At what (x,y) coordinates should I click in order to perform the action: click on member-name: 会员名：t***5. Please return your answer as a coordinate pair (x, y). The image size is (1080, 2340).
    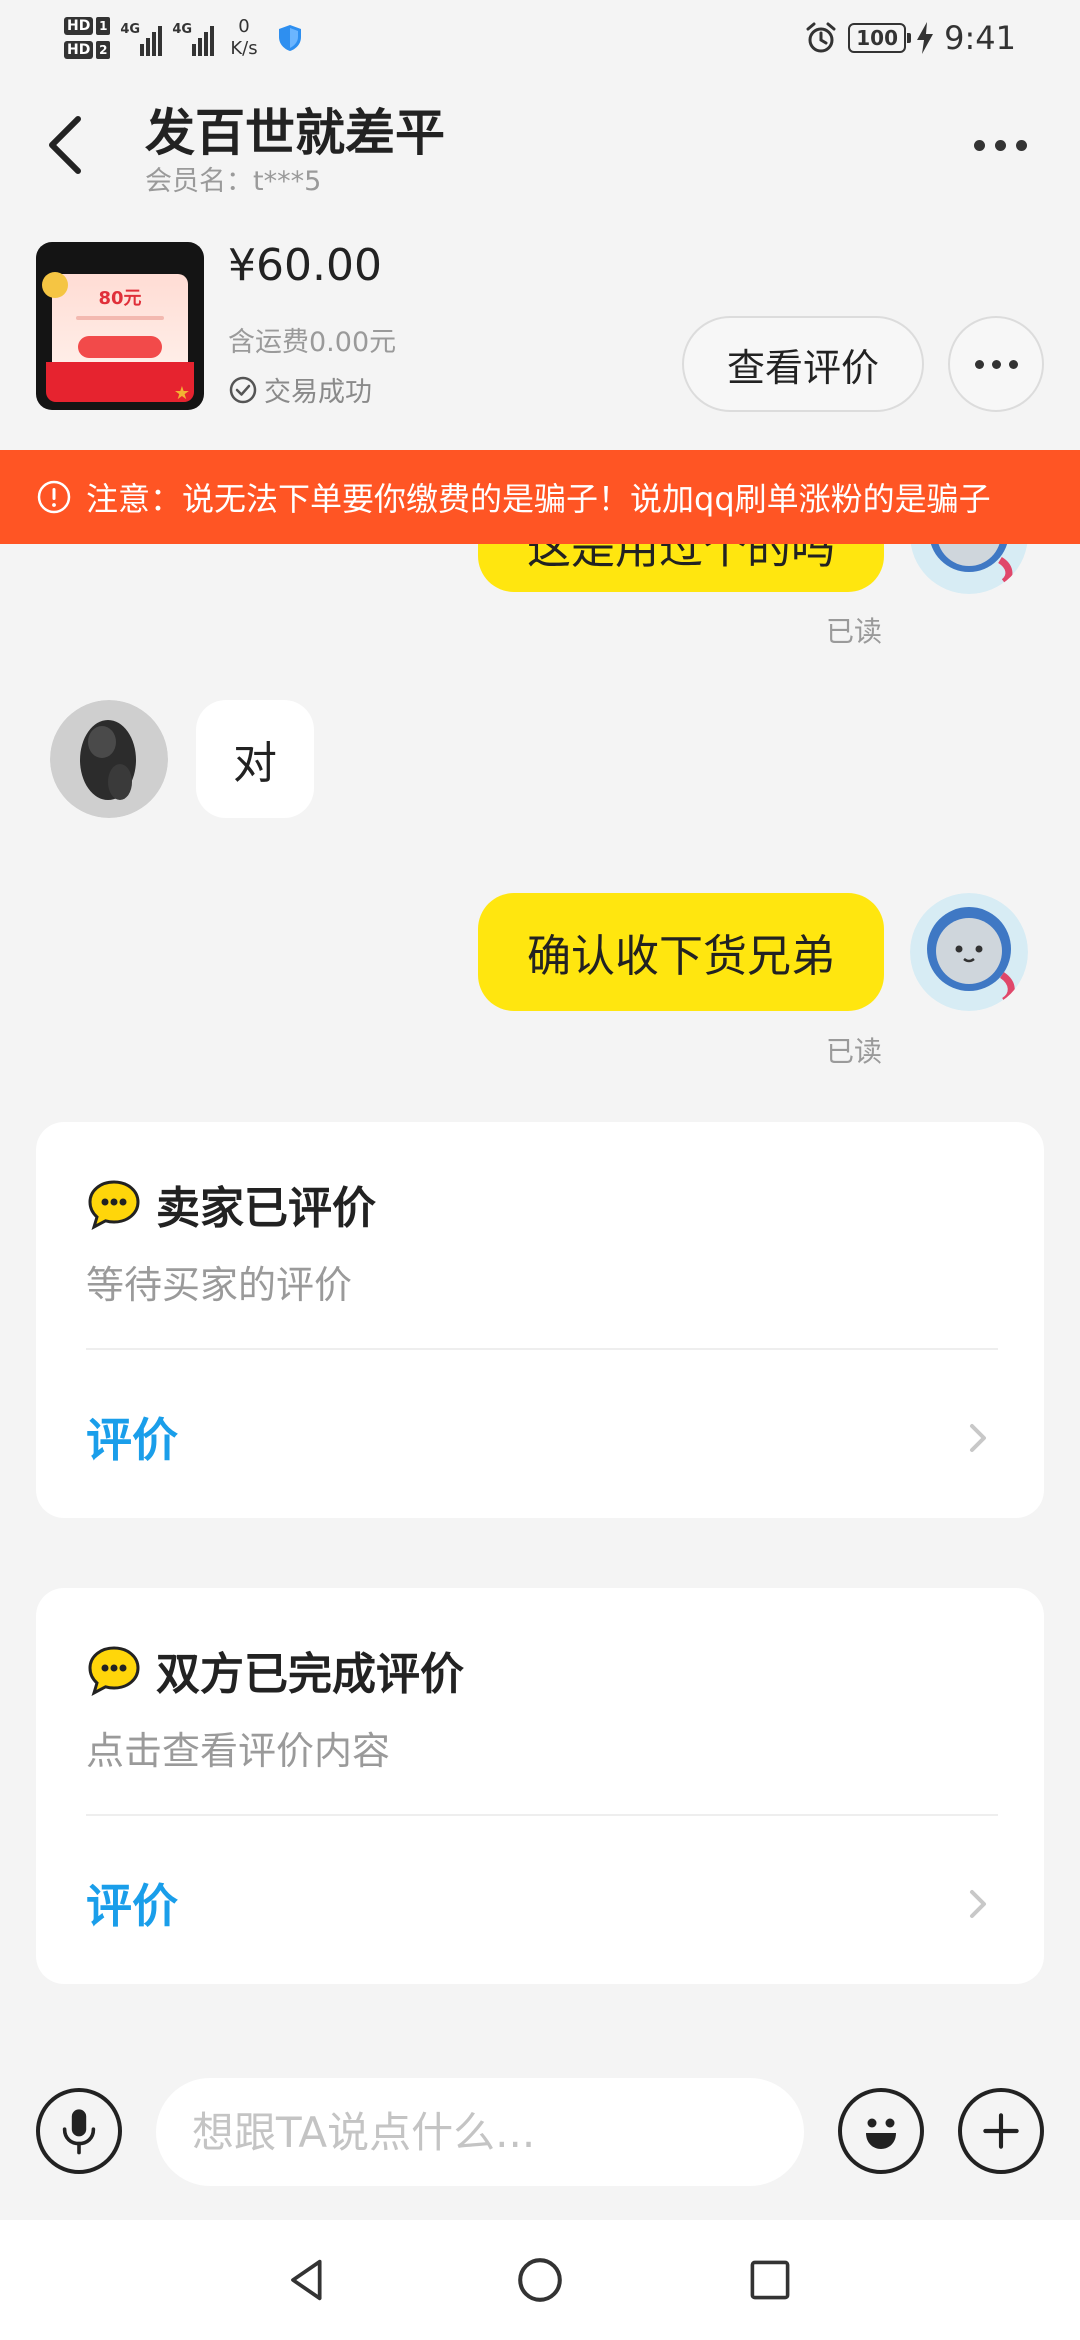
    Looking at the image, I should click on (233, 181).